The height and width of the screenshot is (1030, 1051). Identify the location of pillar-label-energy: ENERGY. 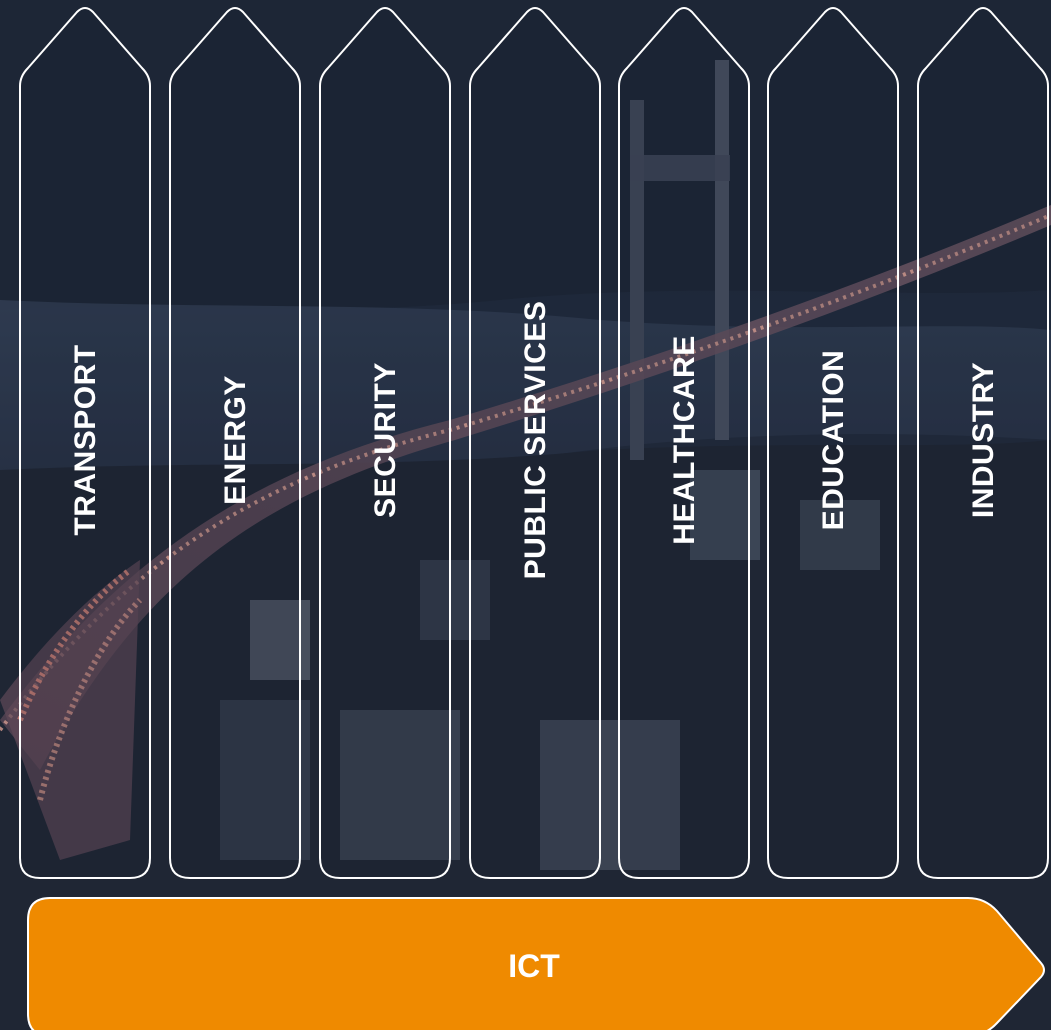
(235, 440).